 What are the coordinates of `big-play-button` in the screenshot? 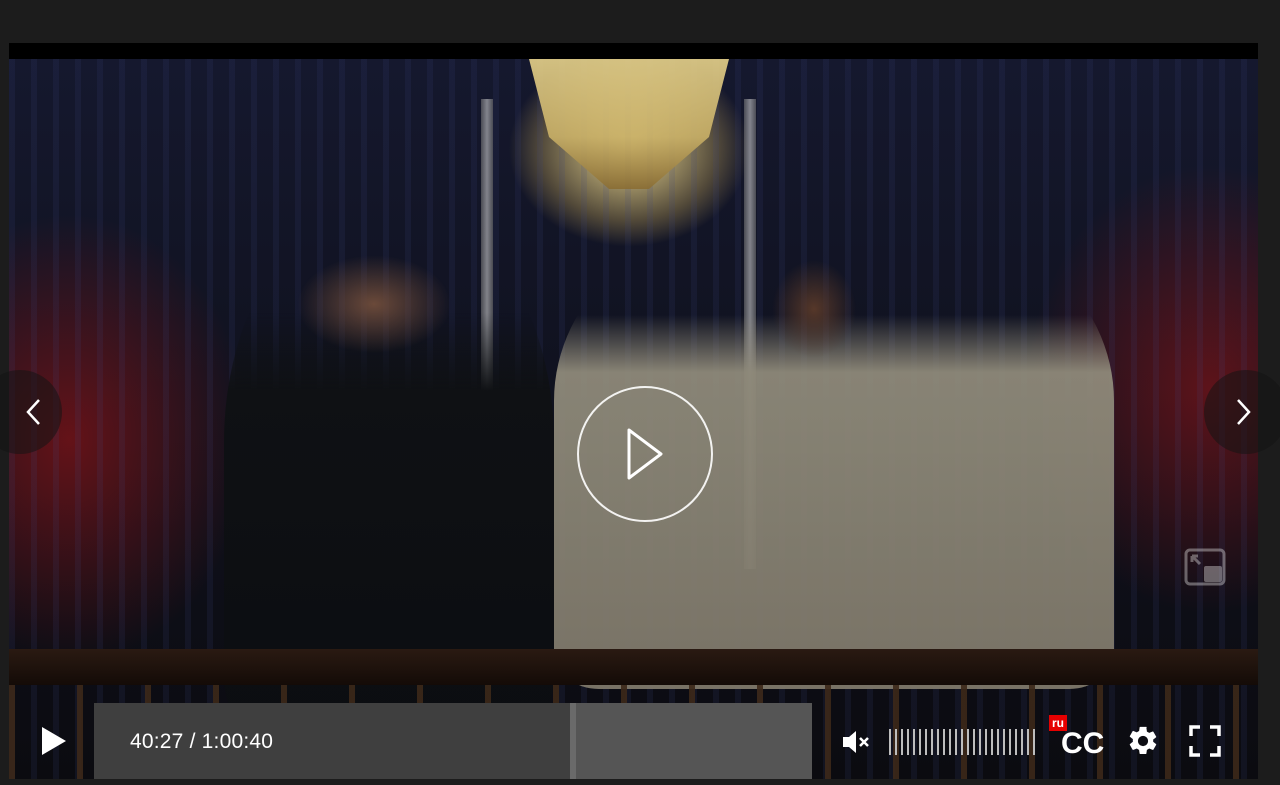 It's located at (645, 454).